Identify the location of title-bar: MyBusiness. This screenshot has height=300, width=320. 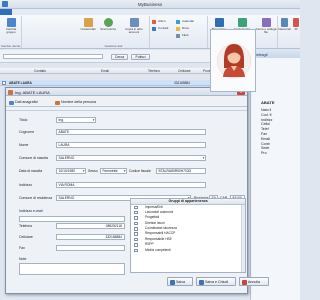
(150, 4).